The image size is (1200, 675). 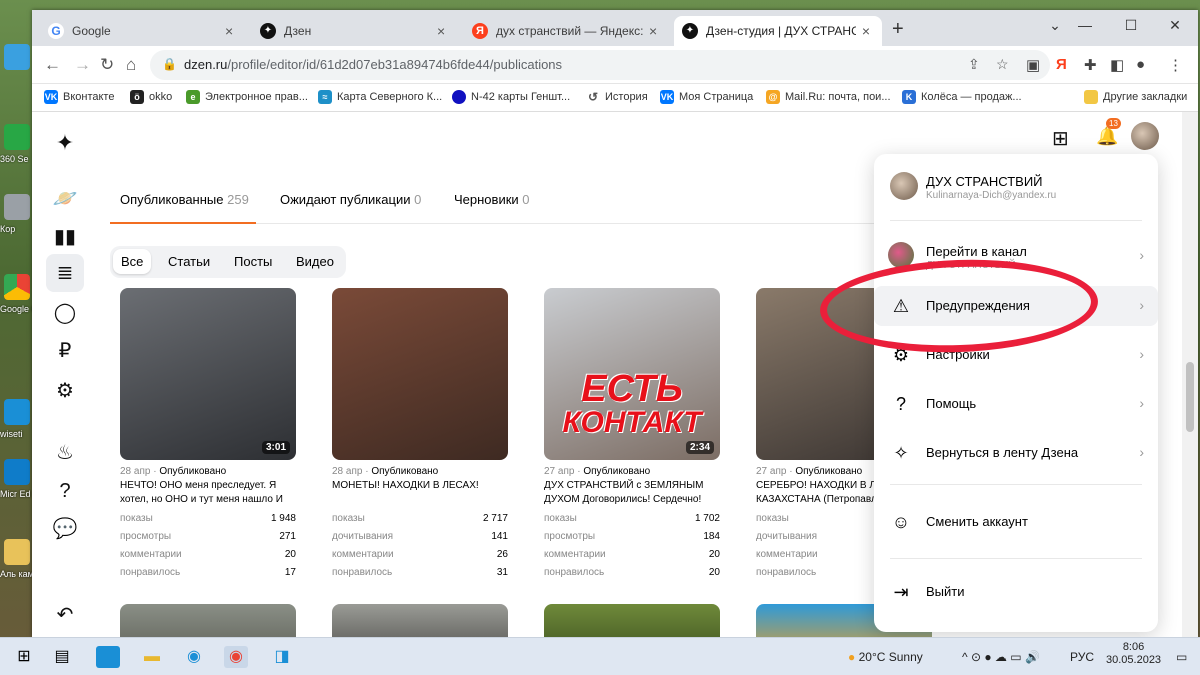 What do you see at coordinates (62, 657) in the screenshot?
I see `task-view-icon: ▤` at bounding box center [62, 657].